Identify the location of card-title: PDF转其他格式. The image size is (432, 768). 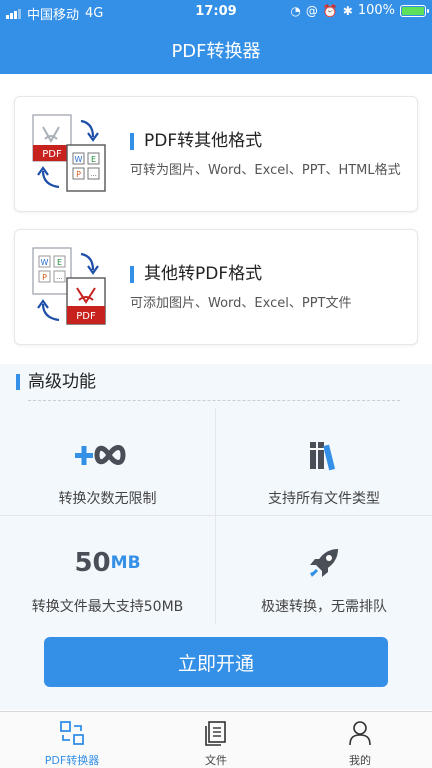
(196, 141).